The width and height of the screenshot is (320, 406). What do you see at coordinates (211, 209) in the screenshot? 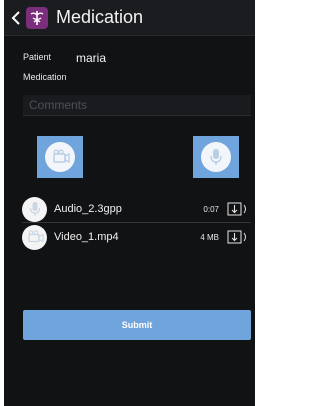
I see `attachment-duration: 0:07` at bounding box center [211, 209].